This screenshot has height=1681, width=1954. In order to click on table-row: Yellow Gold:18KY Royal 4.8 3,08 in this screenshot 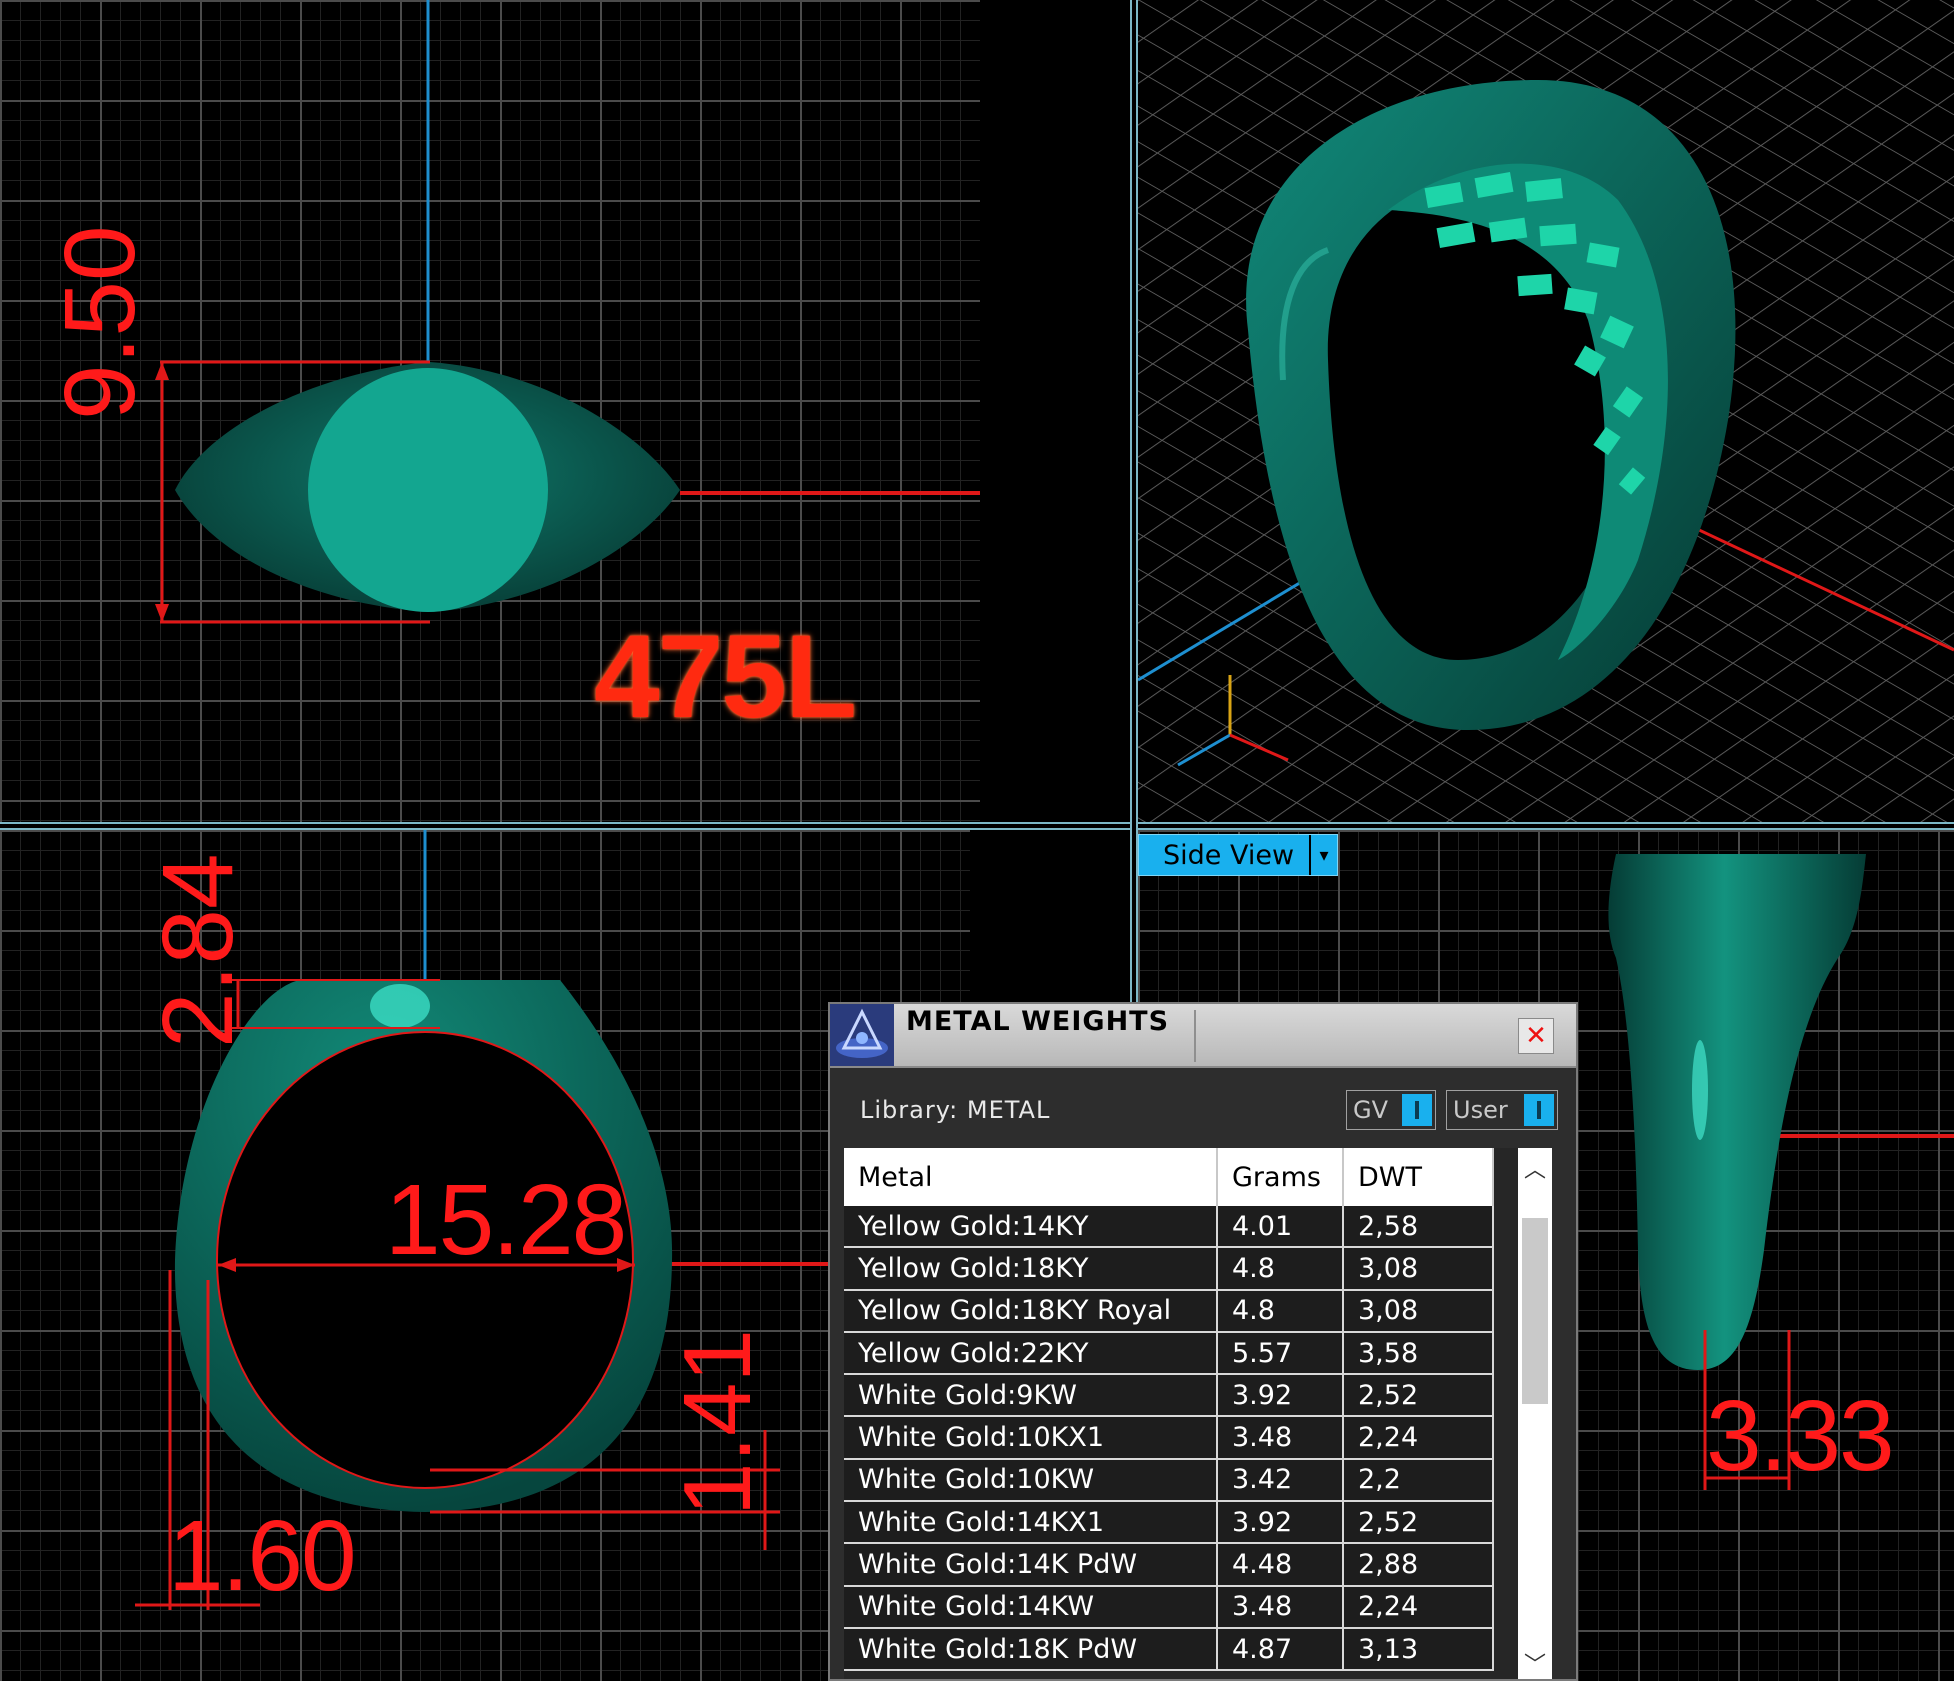, I will do `click(1169, 1311)`.